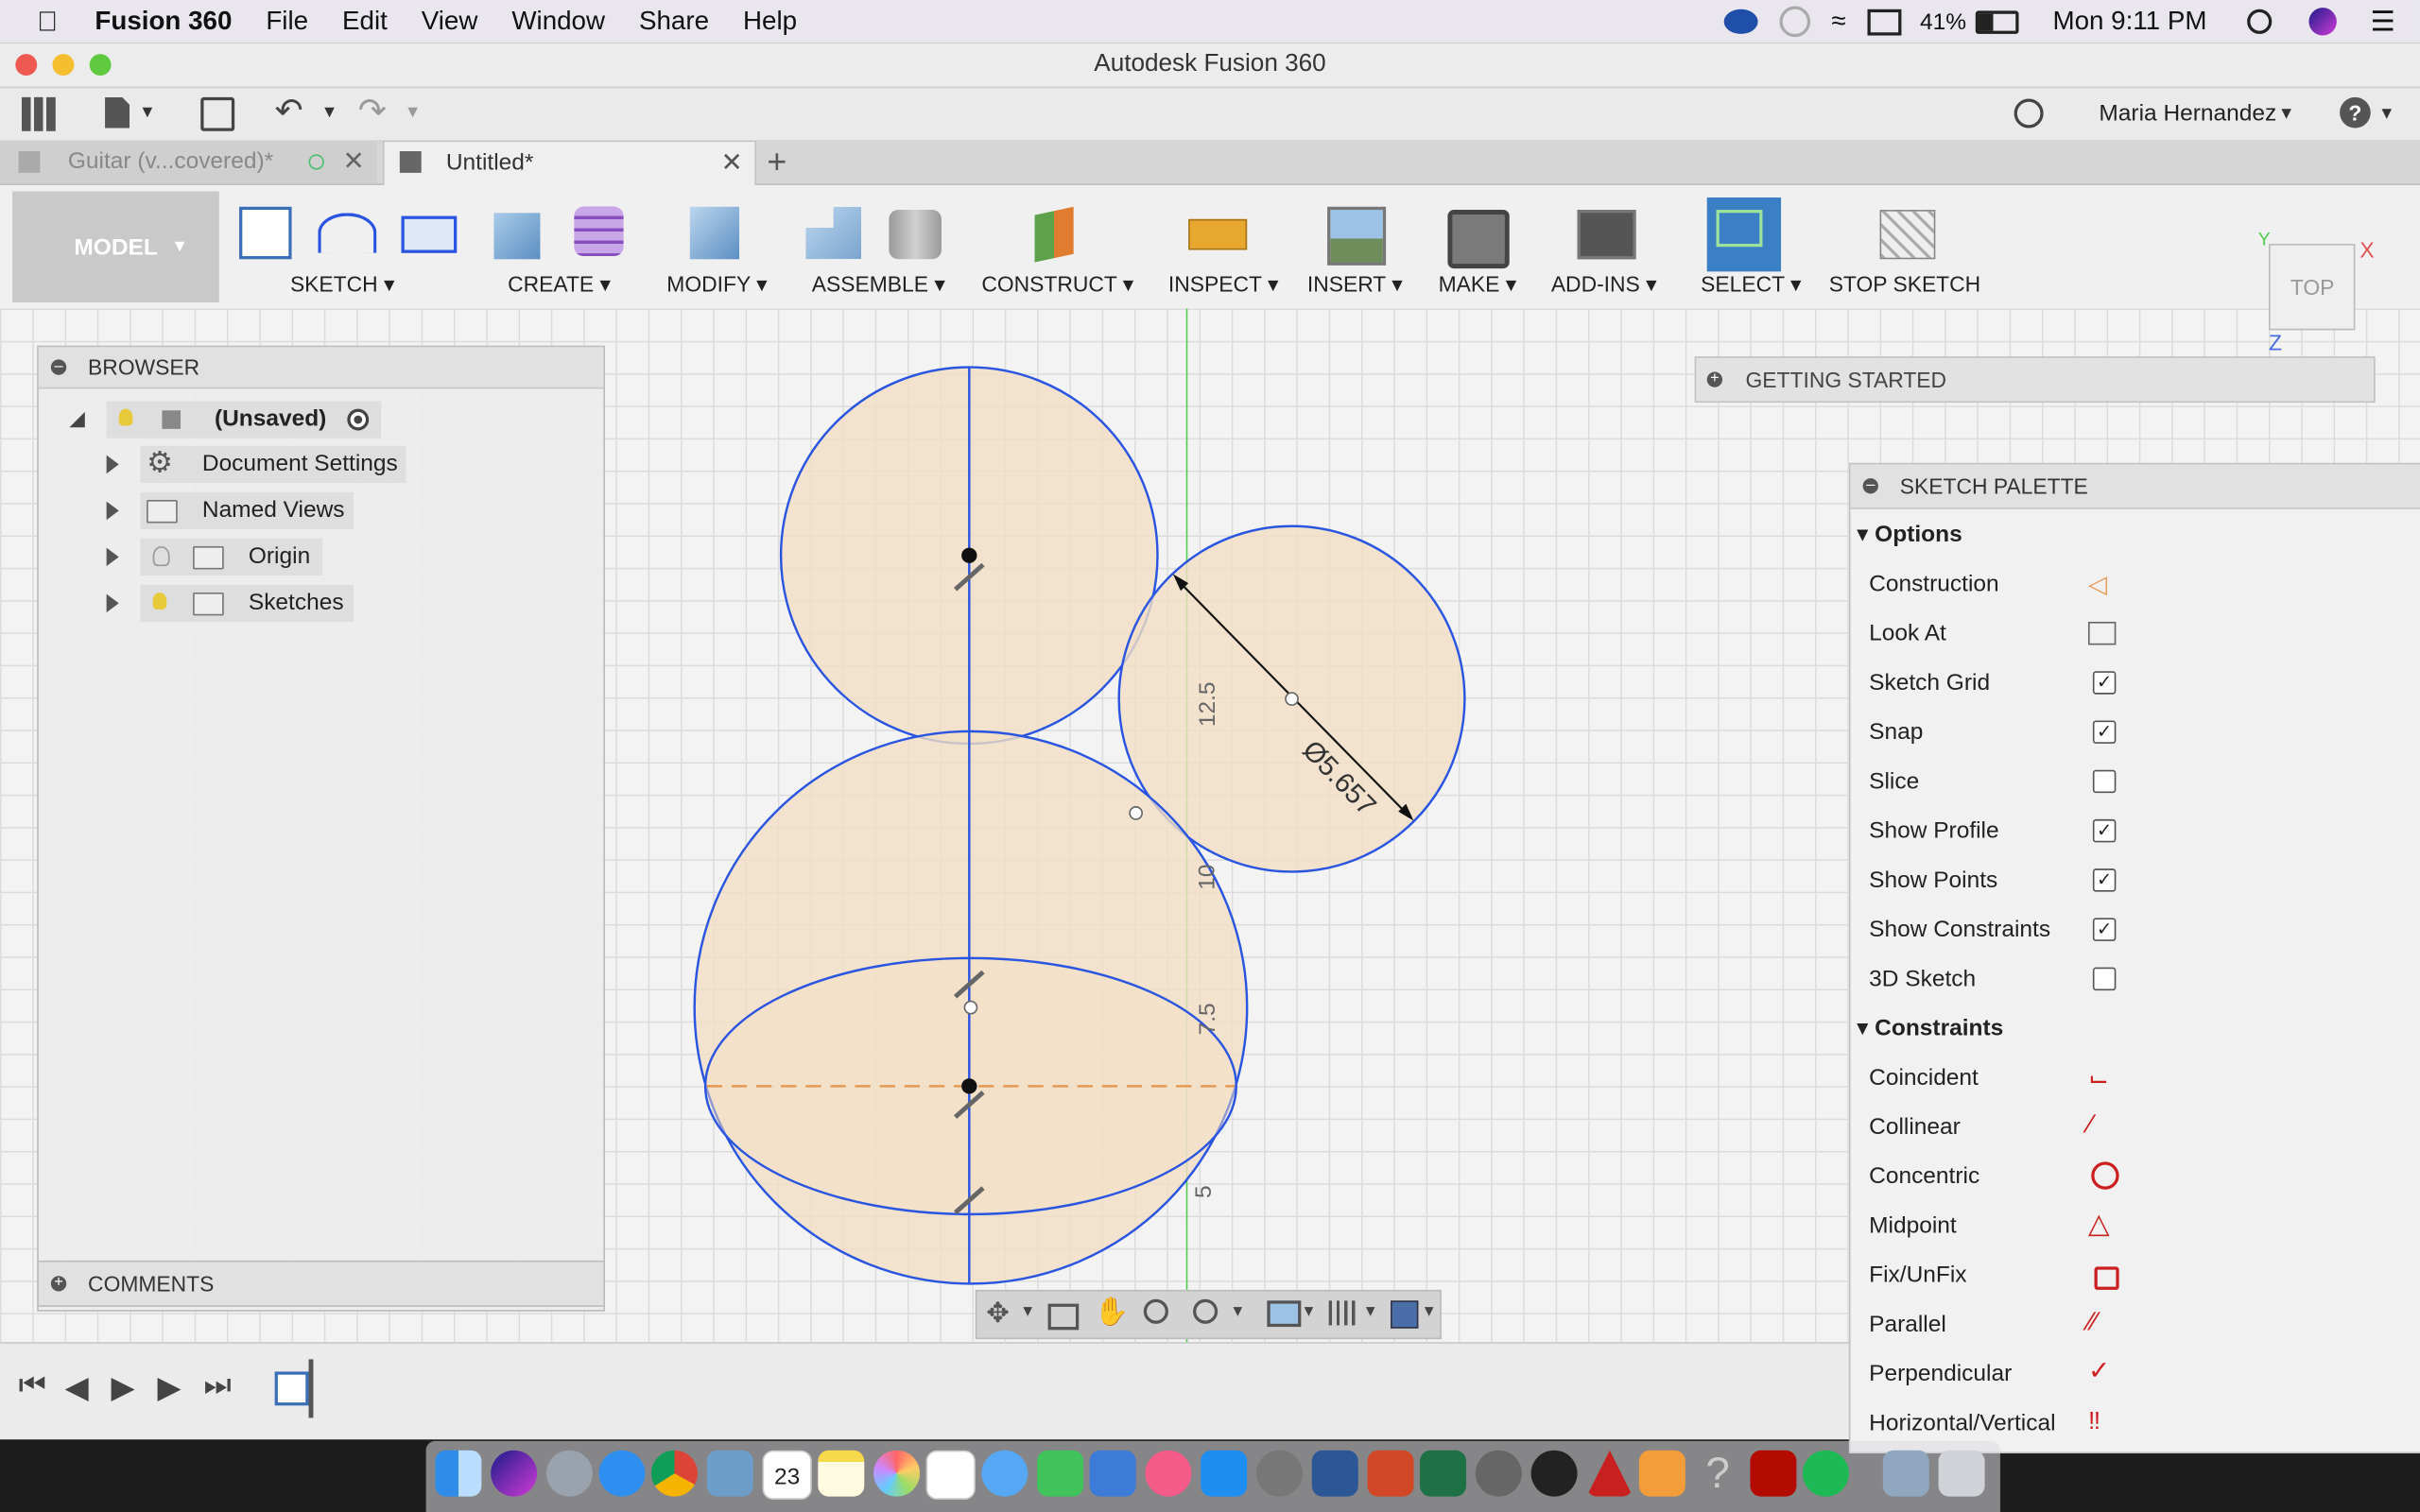  What do you see at coordinates (2104, 979) in the screenshot?
I see `3d-sketch-checkbox` at bounding box center [2104, 979].